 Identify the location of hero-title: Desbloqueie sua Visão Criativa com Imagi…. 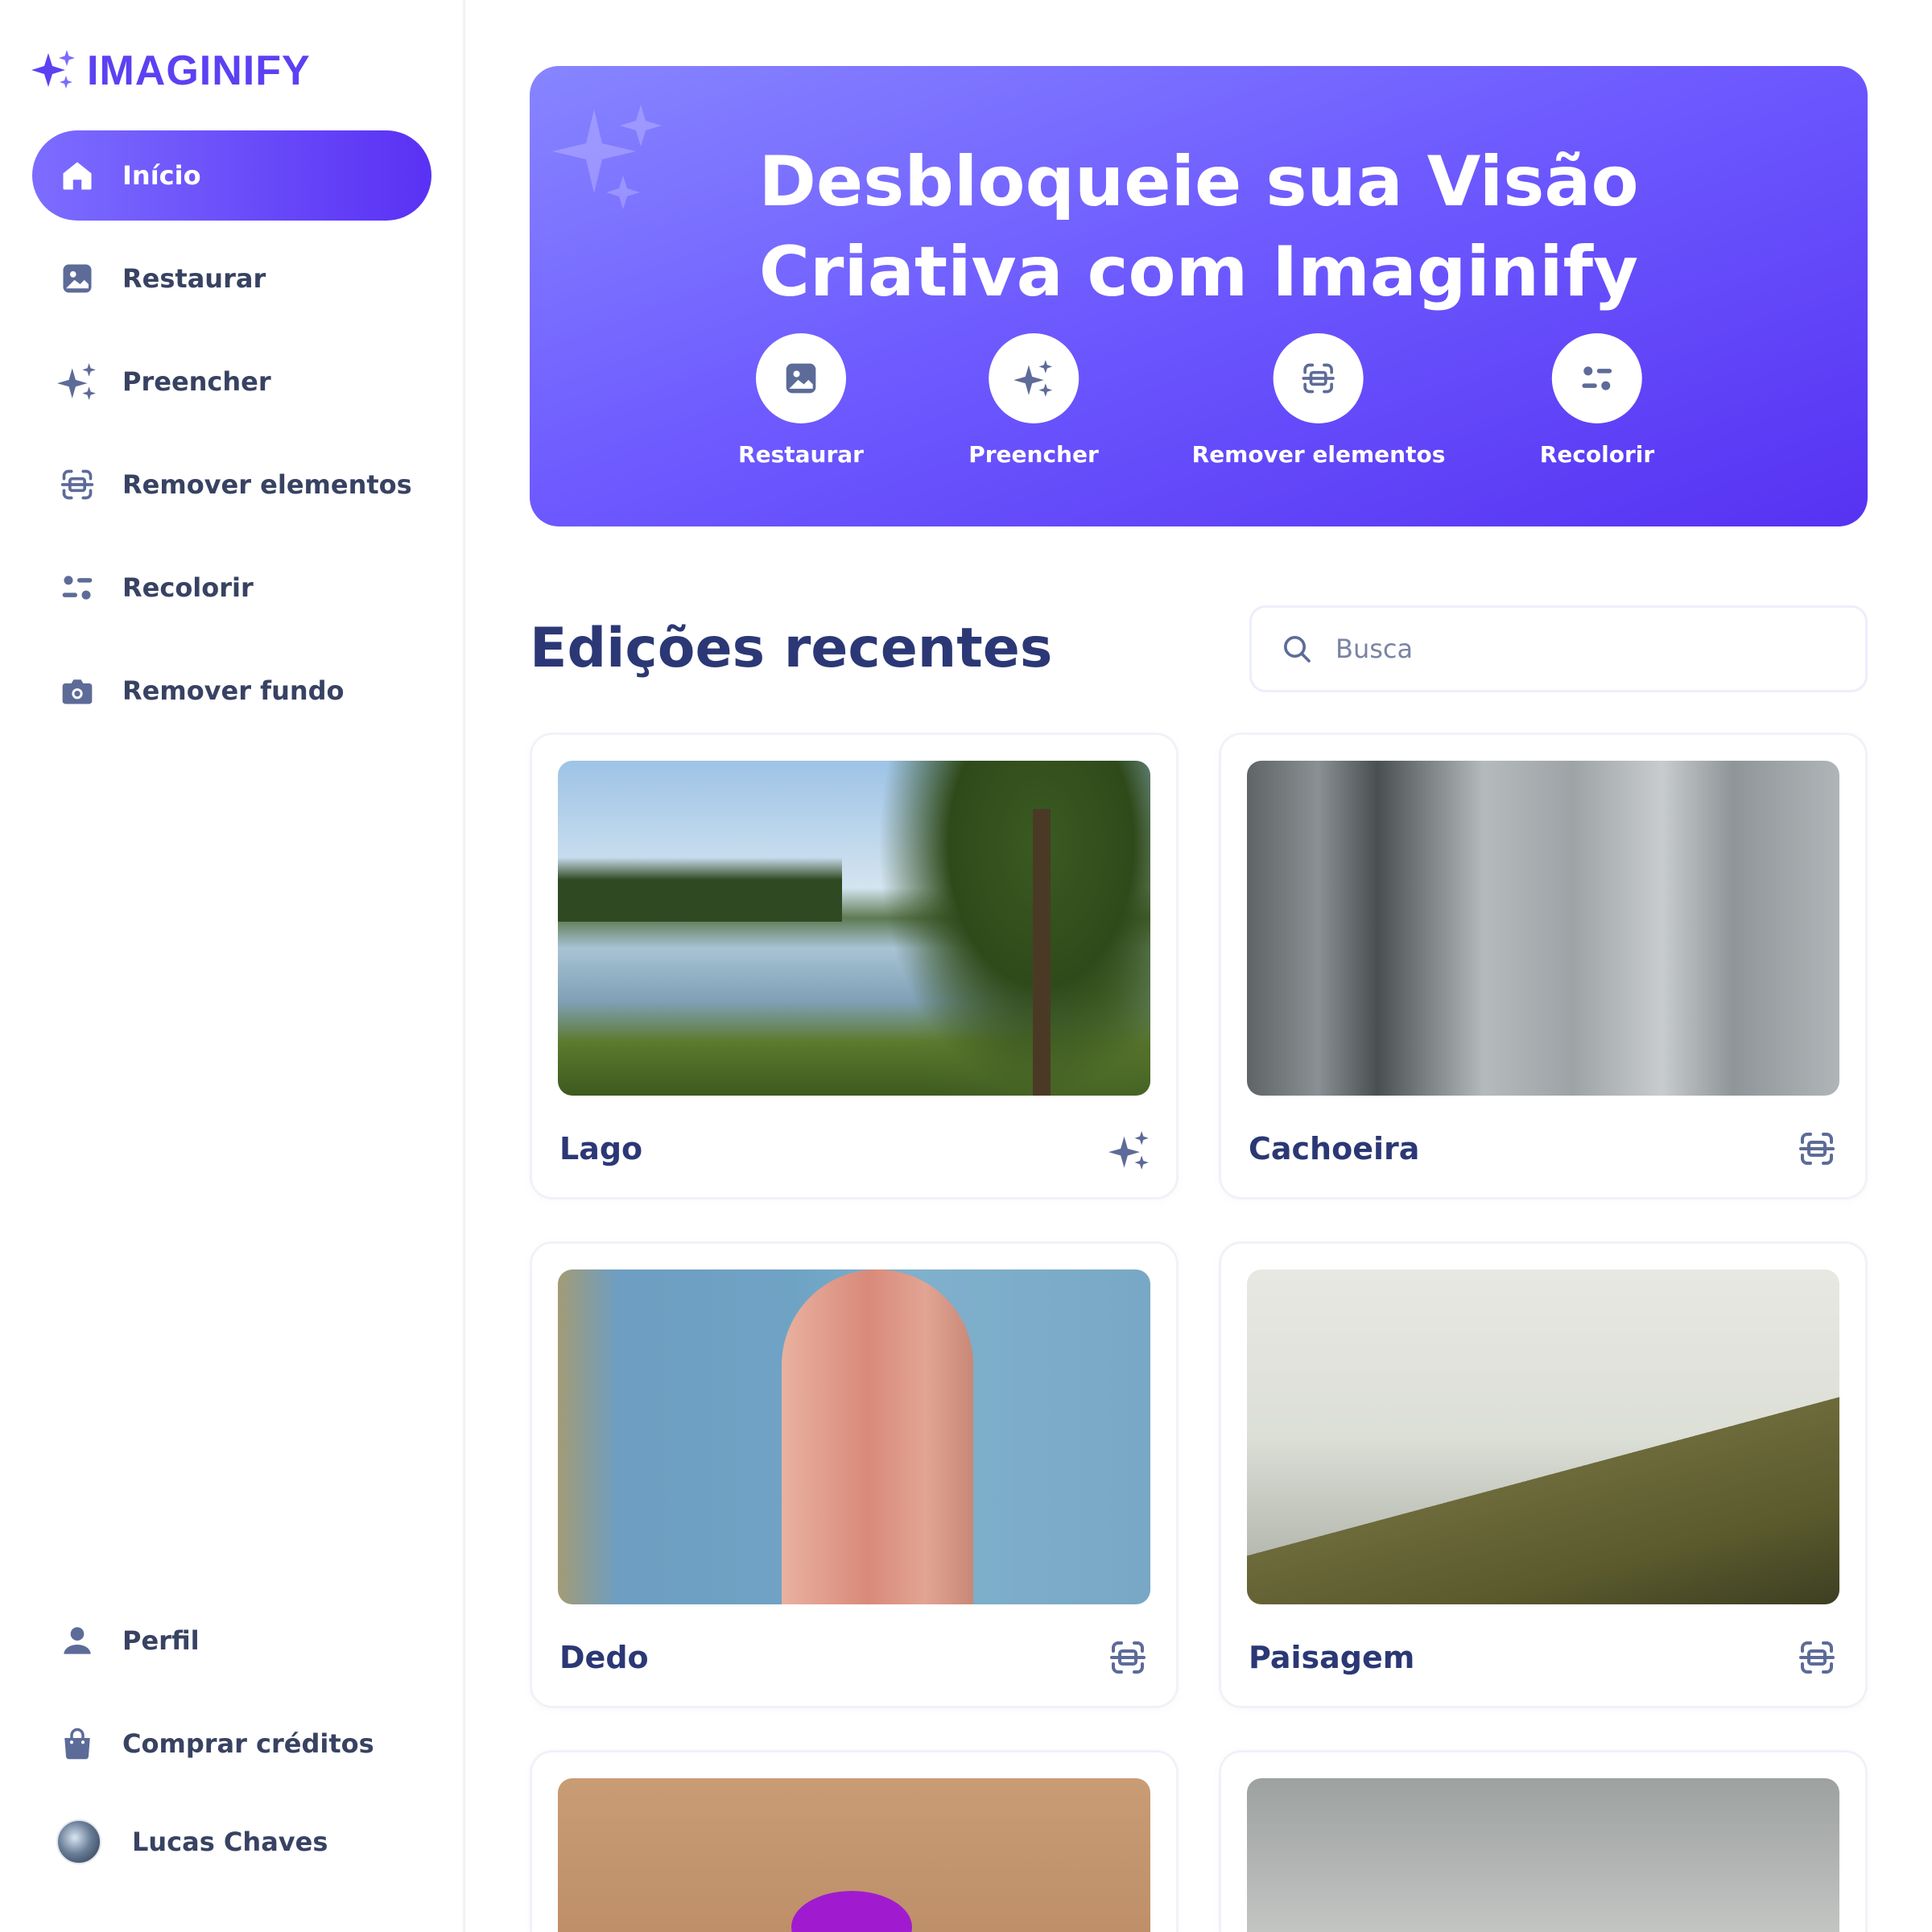
(1199, 227).